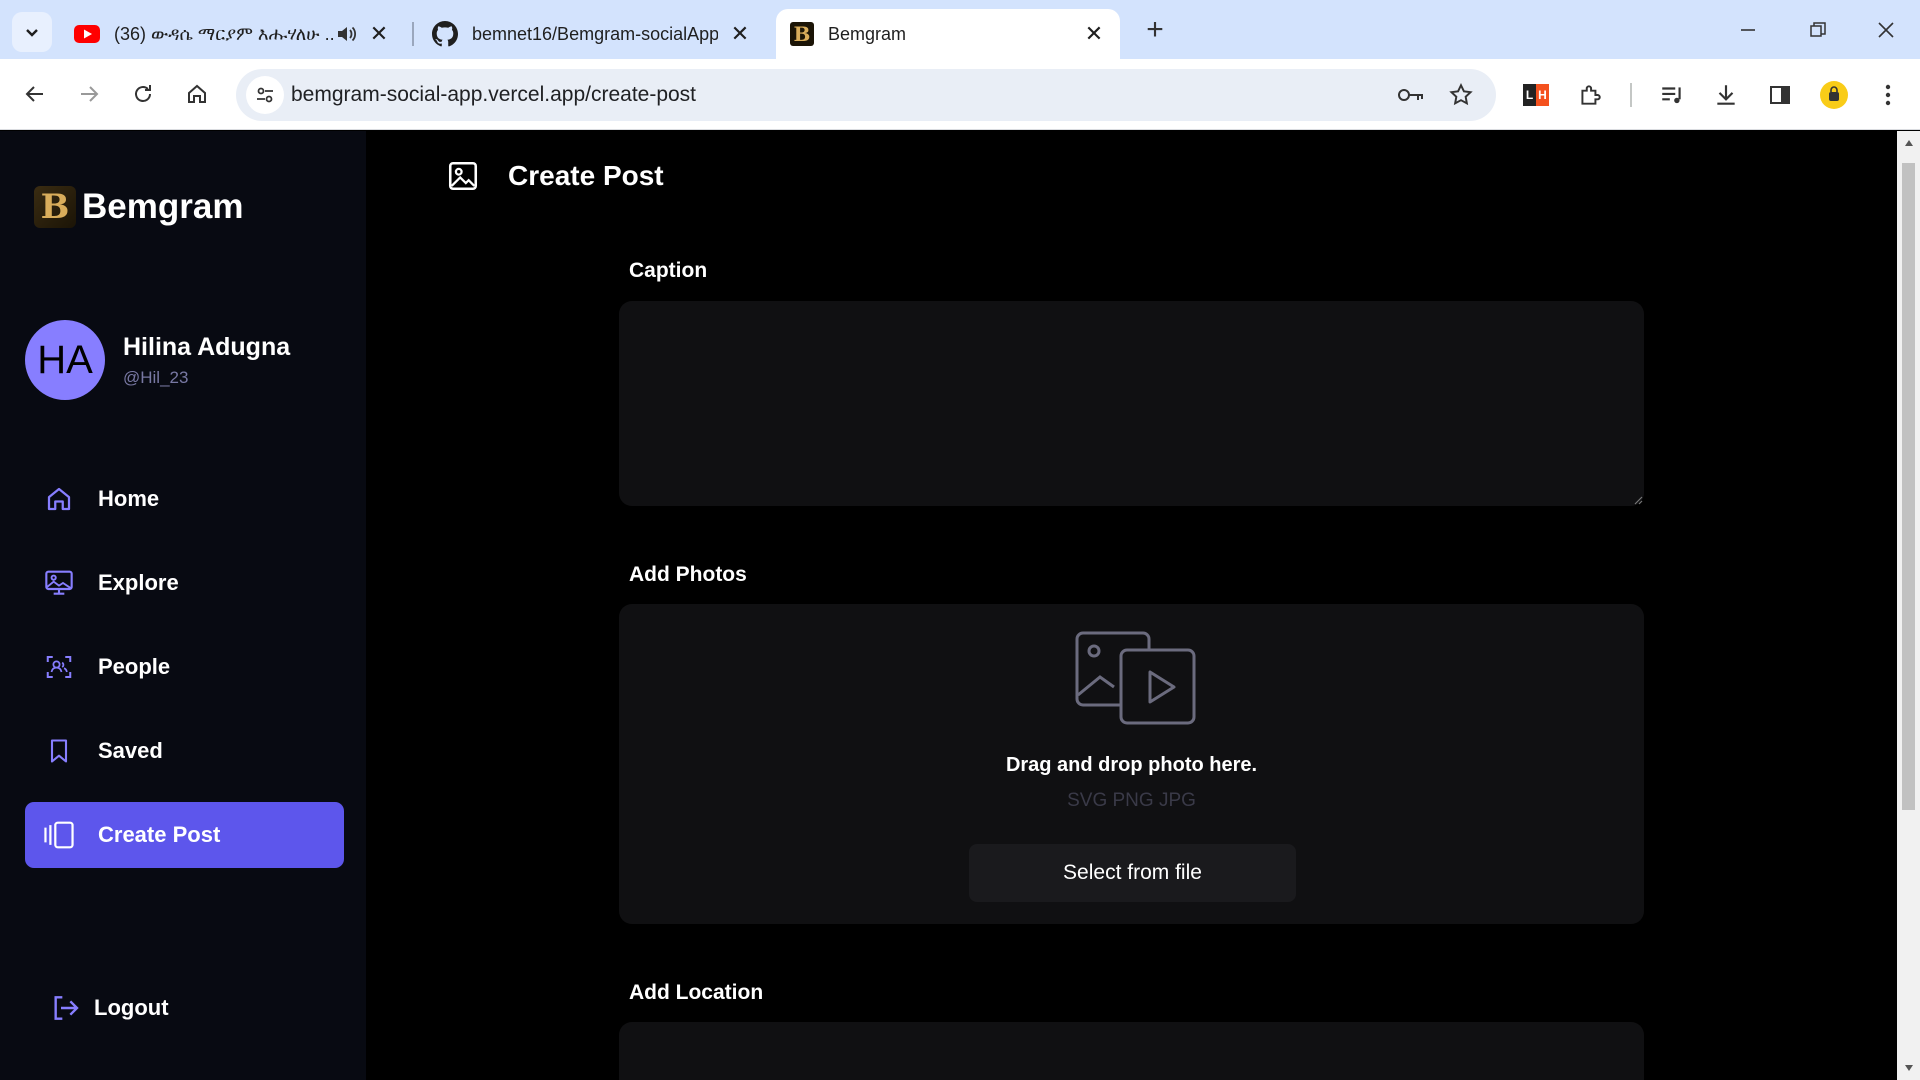 The width and height of the screenshot is (1920, 1080). Describe the element at coordinates (1132, 873) in the screenshot. I see `select-from-file-button: Select from file` at that location.